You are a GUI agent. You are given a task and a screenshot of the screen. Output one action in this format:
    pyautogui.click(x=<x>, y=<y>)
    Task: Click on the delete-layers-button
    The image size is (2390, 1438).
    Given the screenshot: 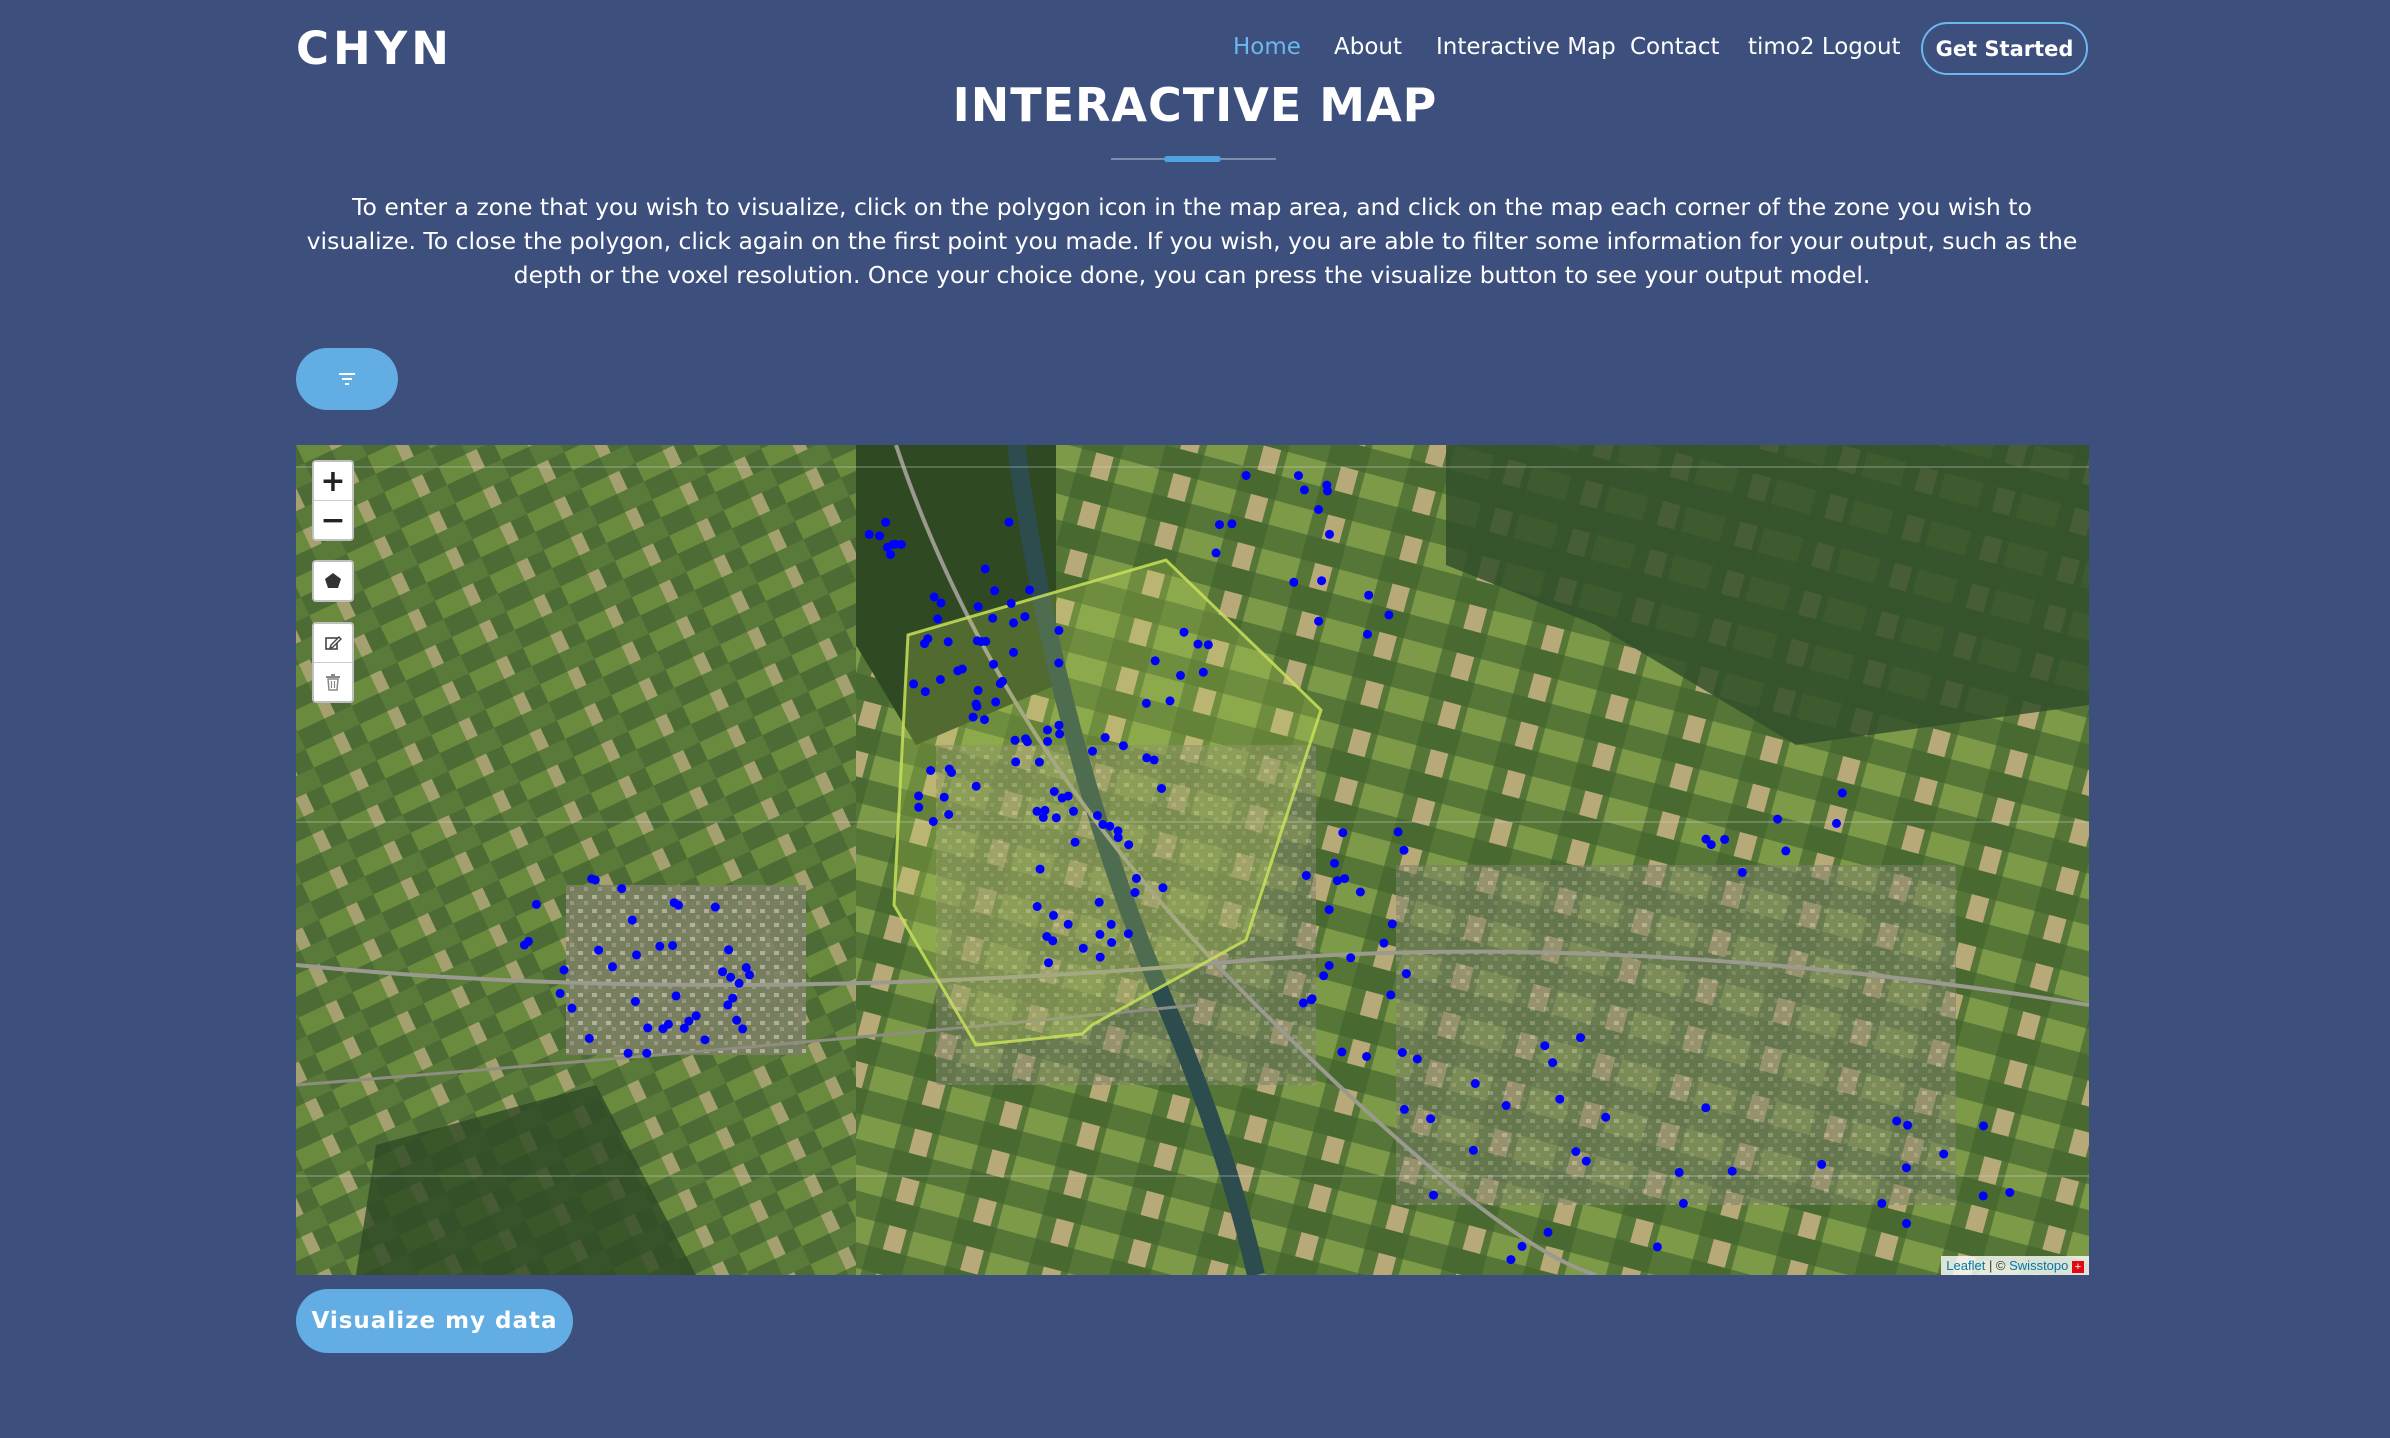 What is the action you would take?
    pyautogui.click(x=333, y=681)
    